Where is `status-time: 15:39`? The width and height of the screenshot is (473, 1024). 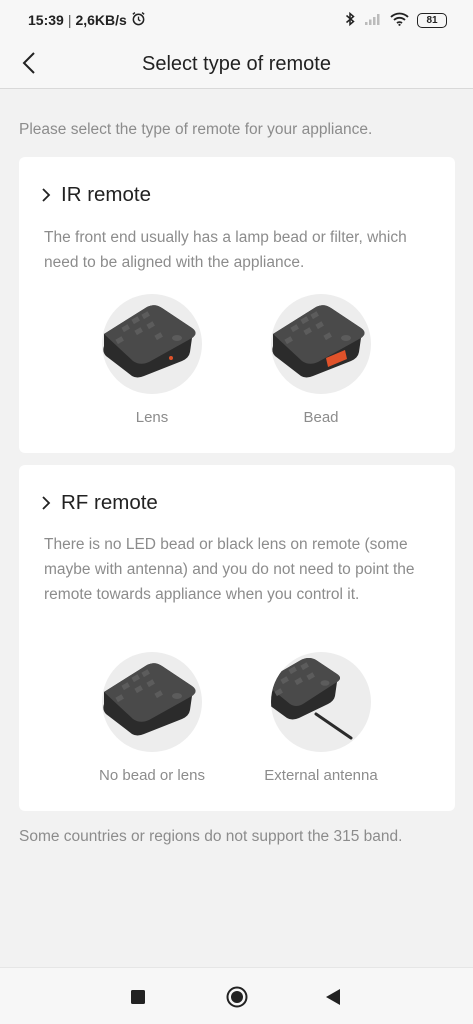 status-time: 15:39 is located at coordinates (46, 20).